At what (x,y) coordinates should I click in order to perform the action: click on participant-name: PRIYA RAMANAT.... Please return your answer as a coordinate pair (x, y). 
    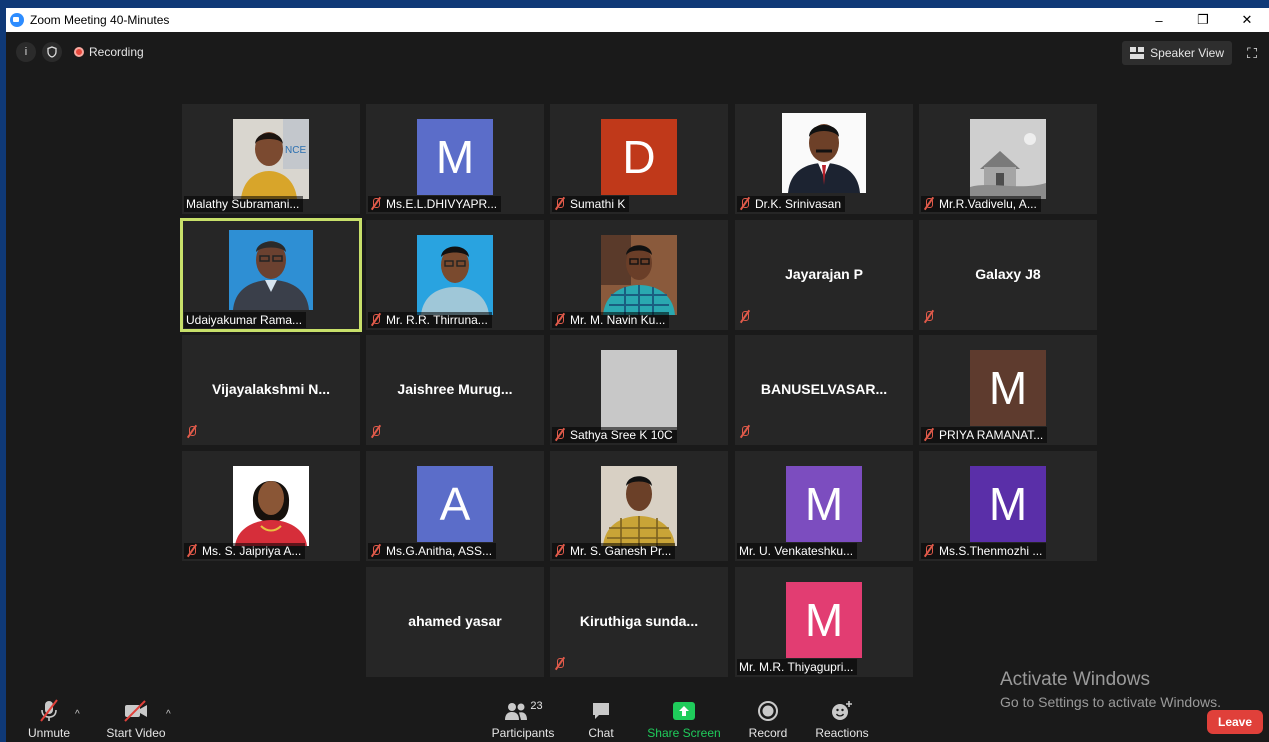
    Looking at the image, I should click on (991, 435).